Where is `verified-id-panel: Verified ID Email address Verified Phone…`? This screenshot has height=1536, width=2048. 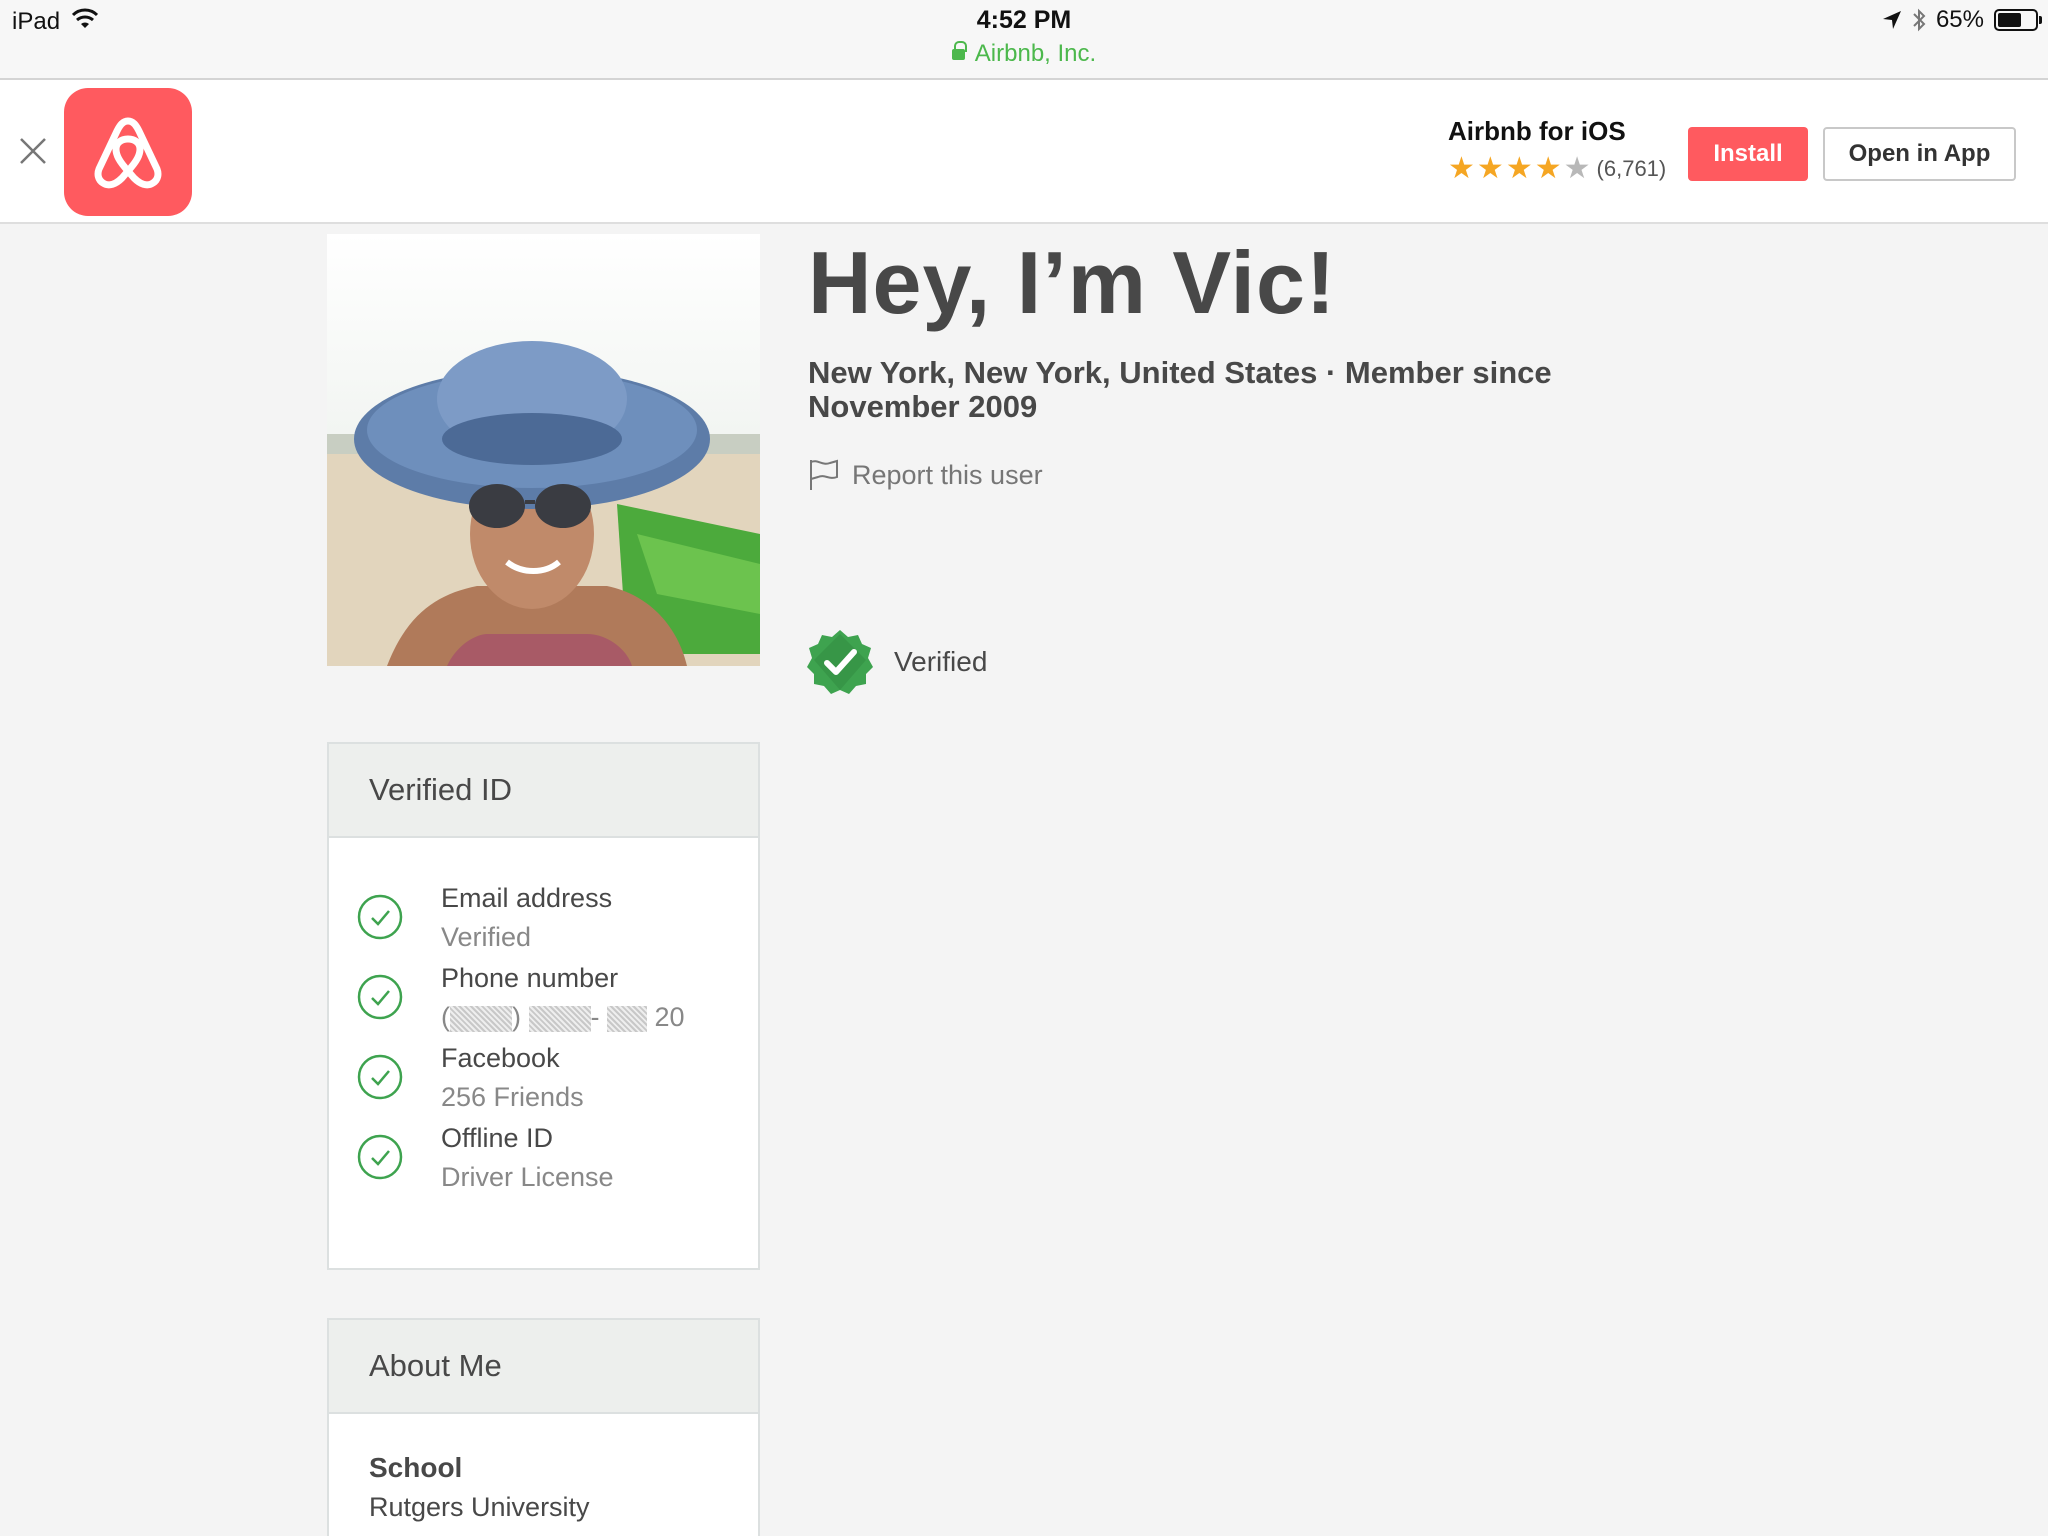
verified-id-panel: Verified ID Email address Verified Phone… is located at coordinates (543, 1006).